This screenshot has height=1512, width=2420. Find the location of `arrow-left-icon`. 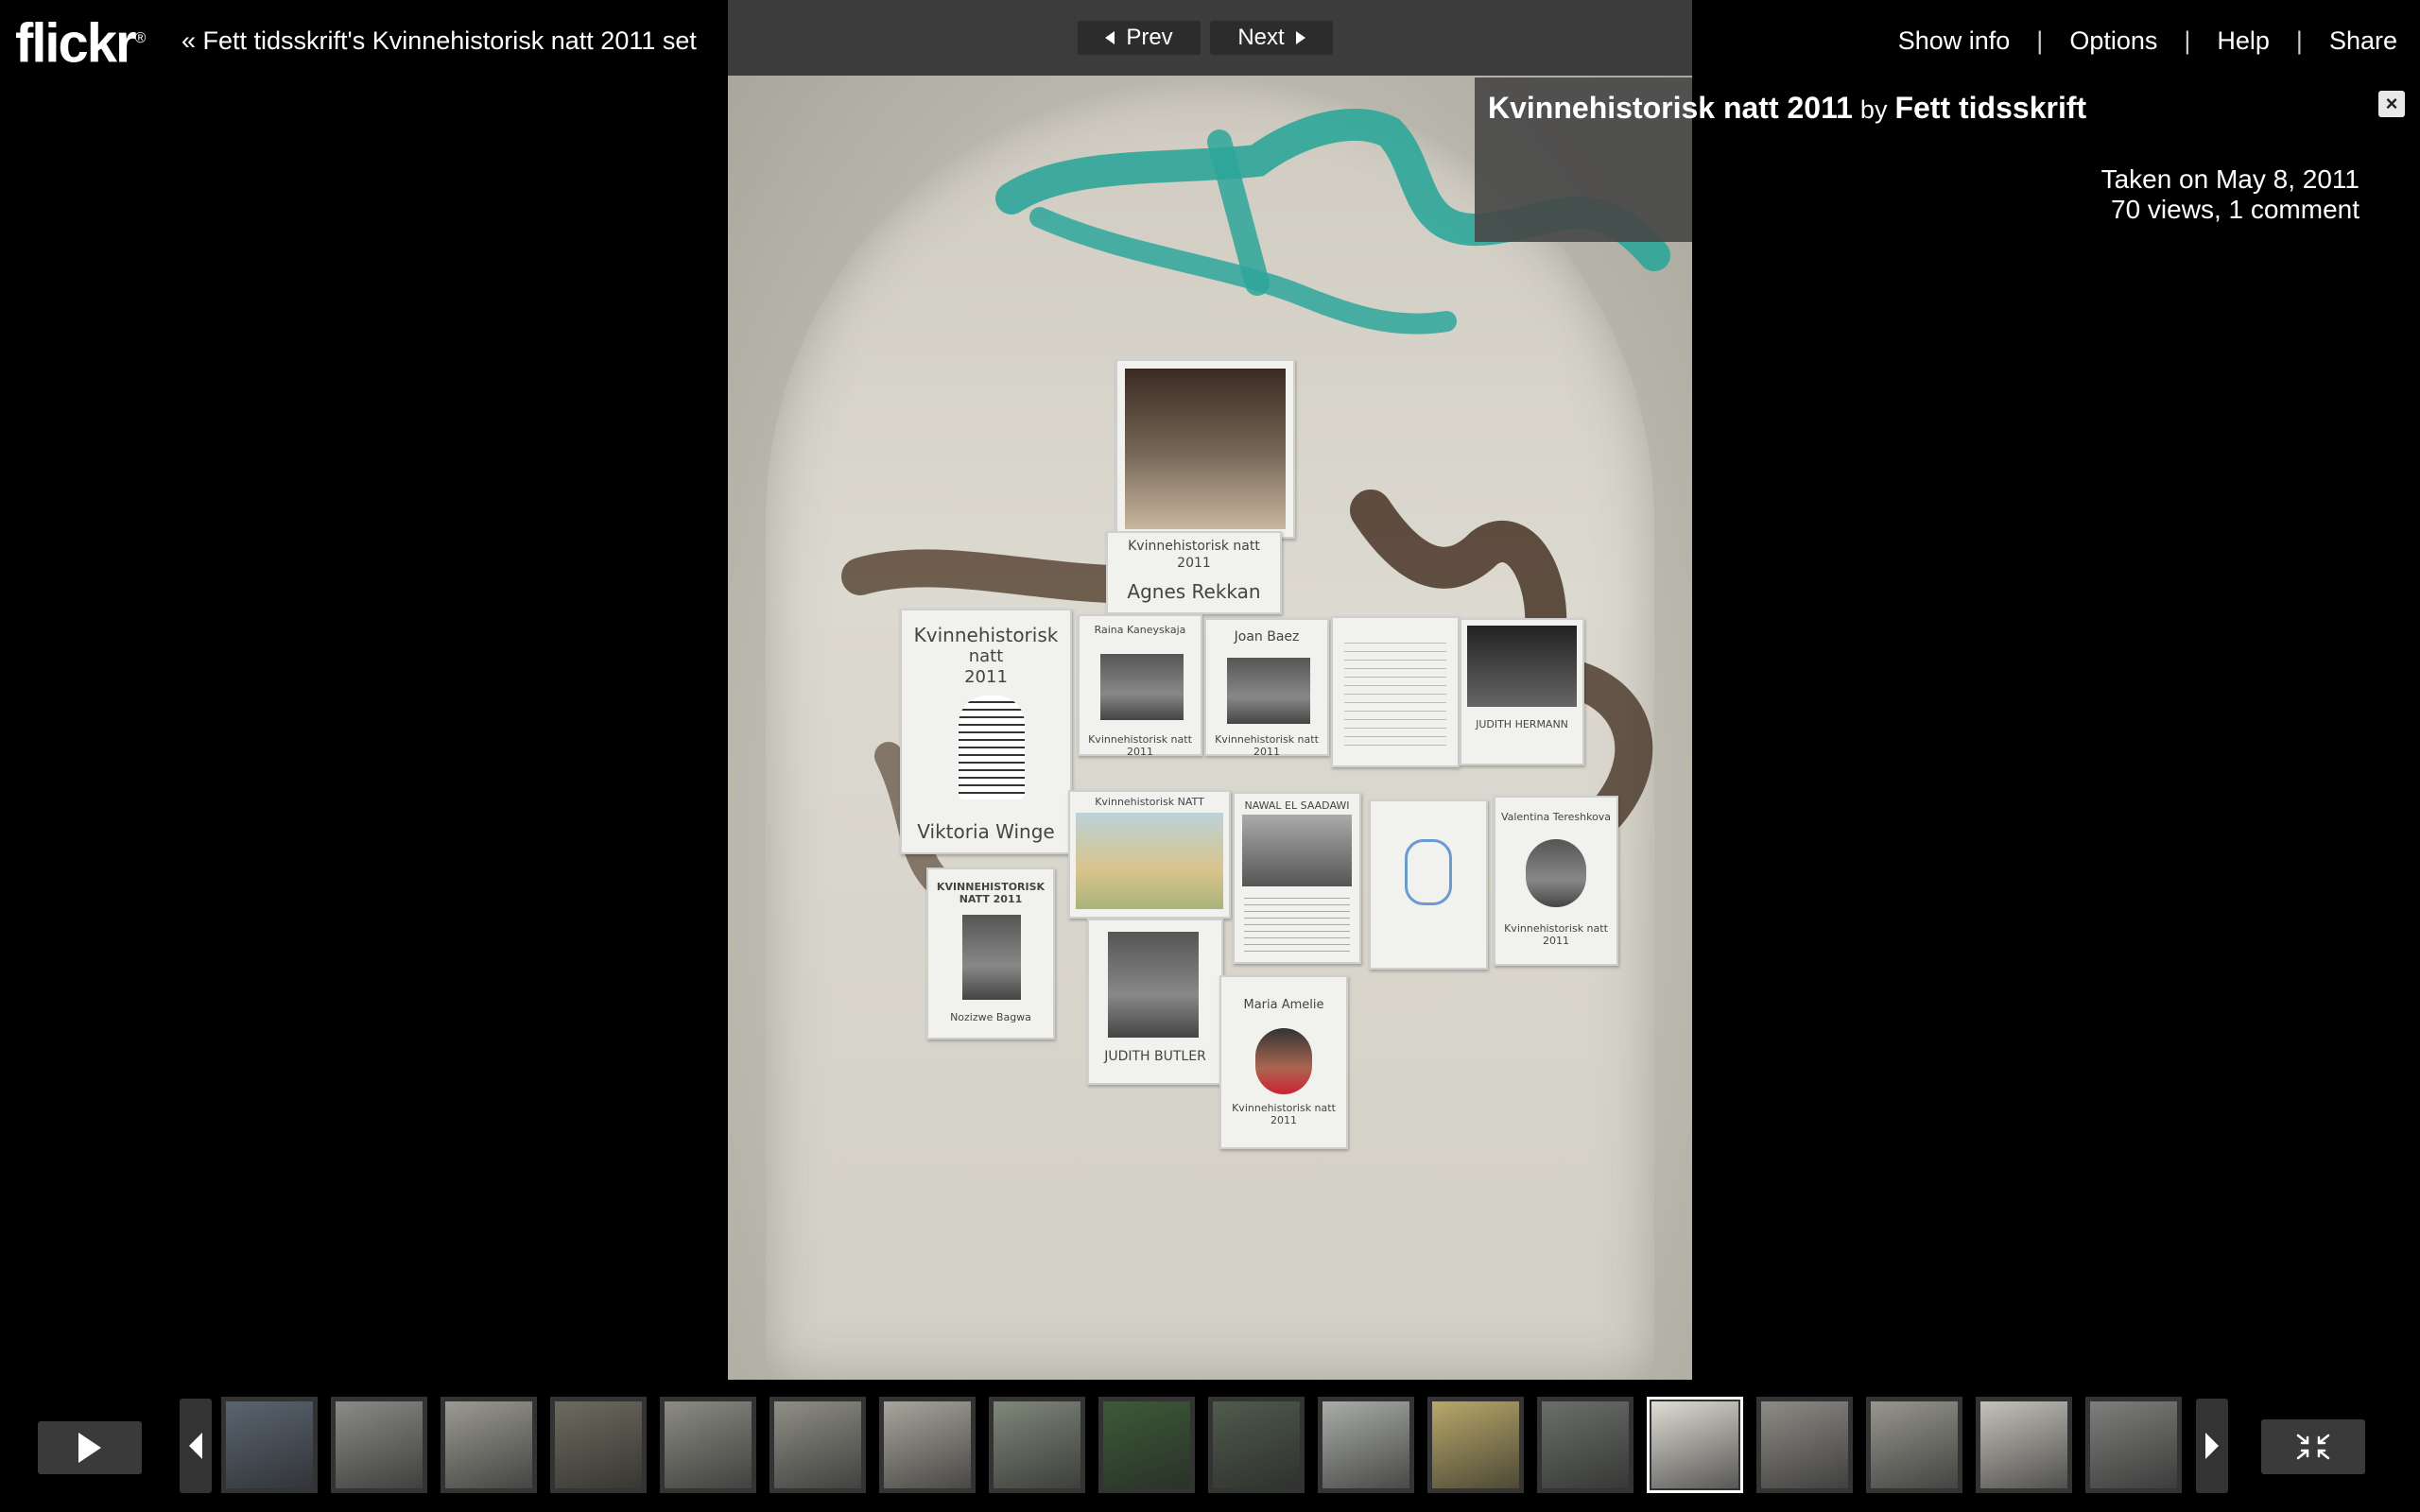

arrow-left-icon is located at coordinates (195, 1446).